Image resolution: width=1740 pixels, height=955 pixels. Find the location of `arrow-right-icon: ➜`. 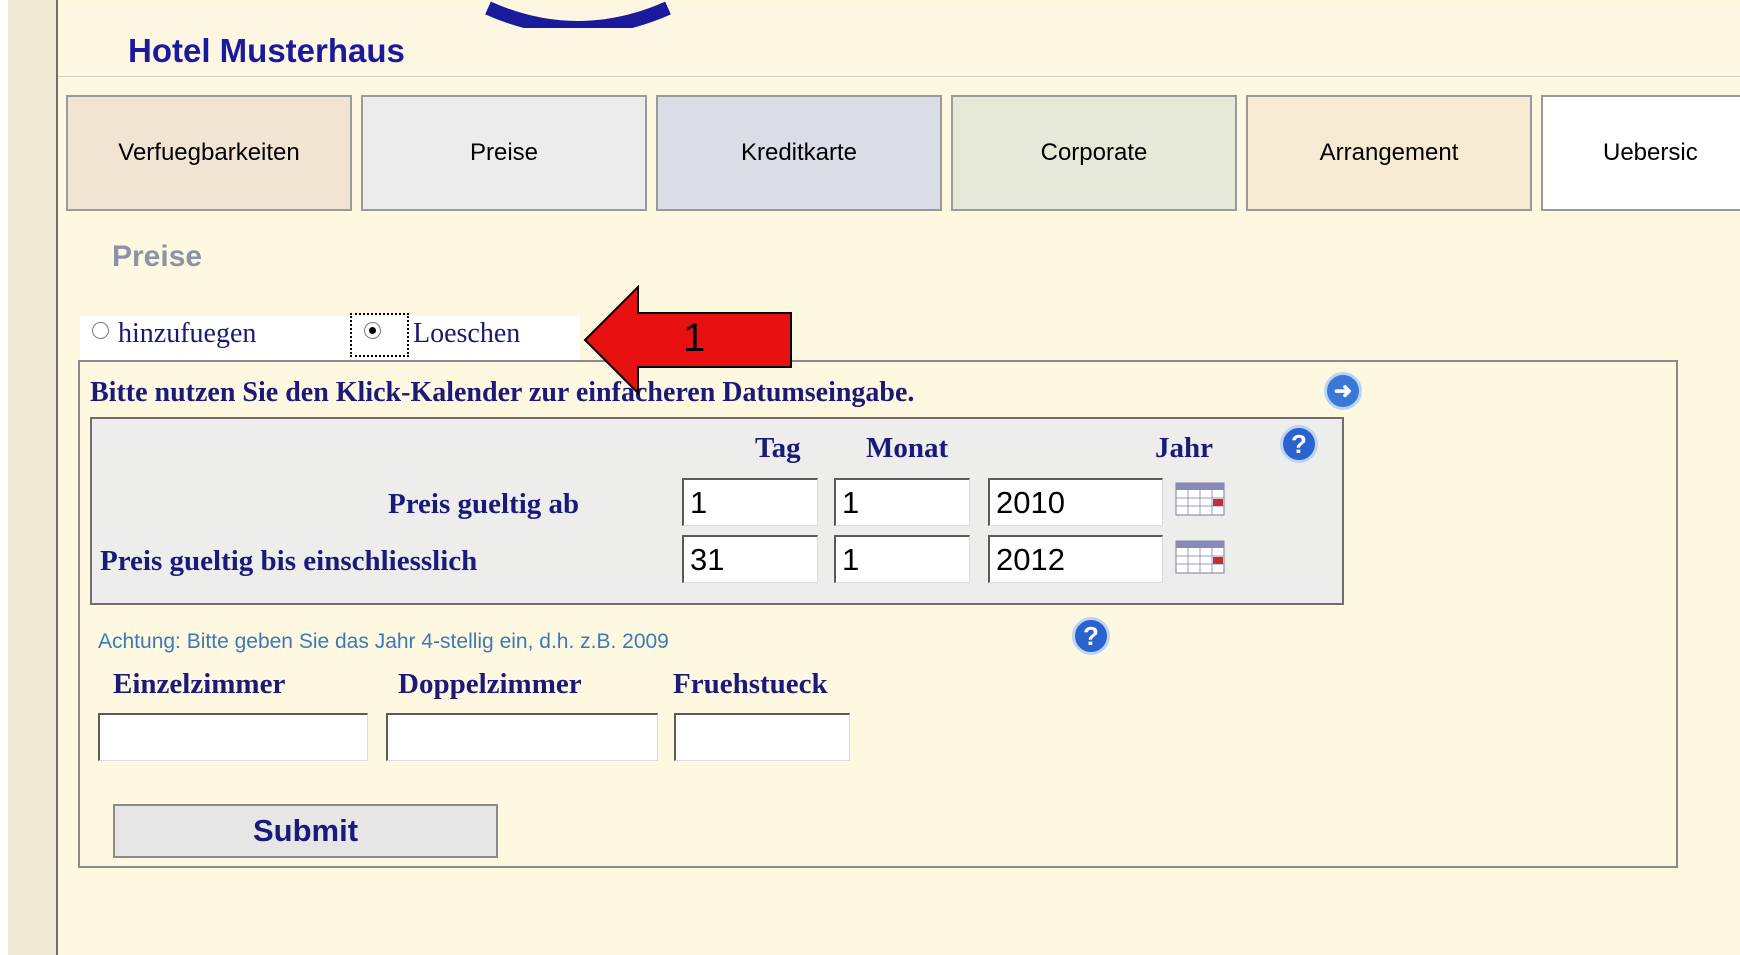

arrow-right-icon: ➜ is located at coordinates (1343, 391).